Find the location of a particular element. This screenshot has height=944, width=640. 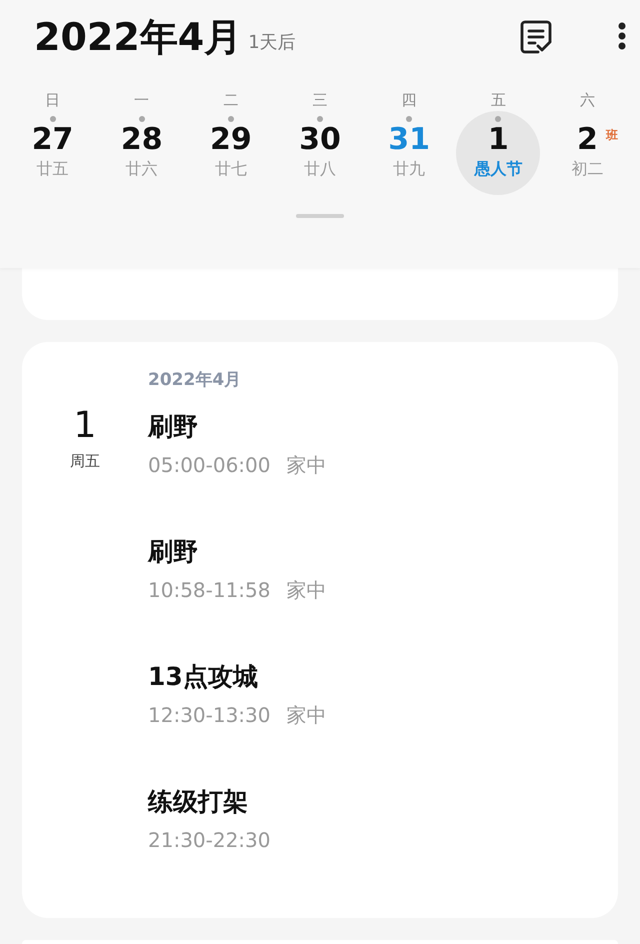

more-menu-icon is located at coordinates (622, 36).